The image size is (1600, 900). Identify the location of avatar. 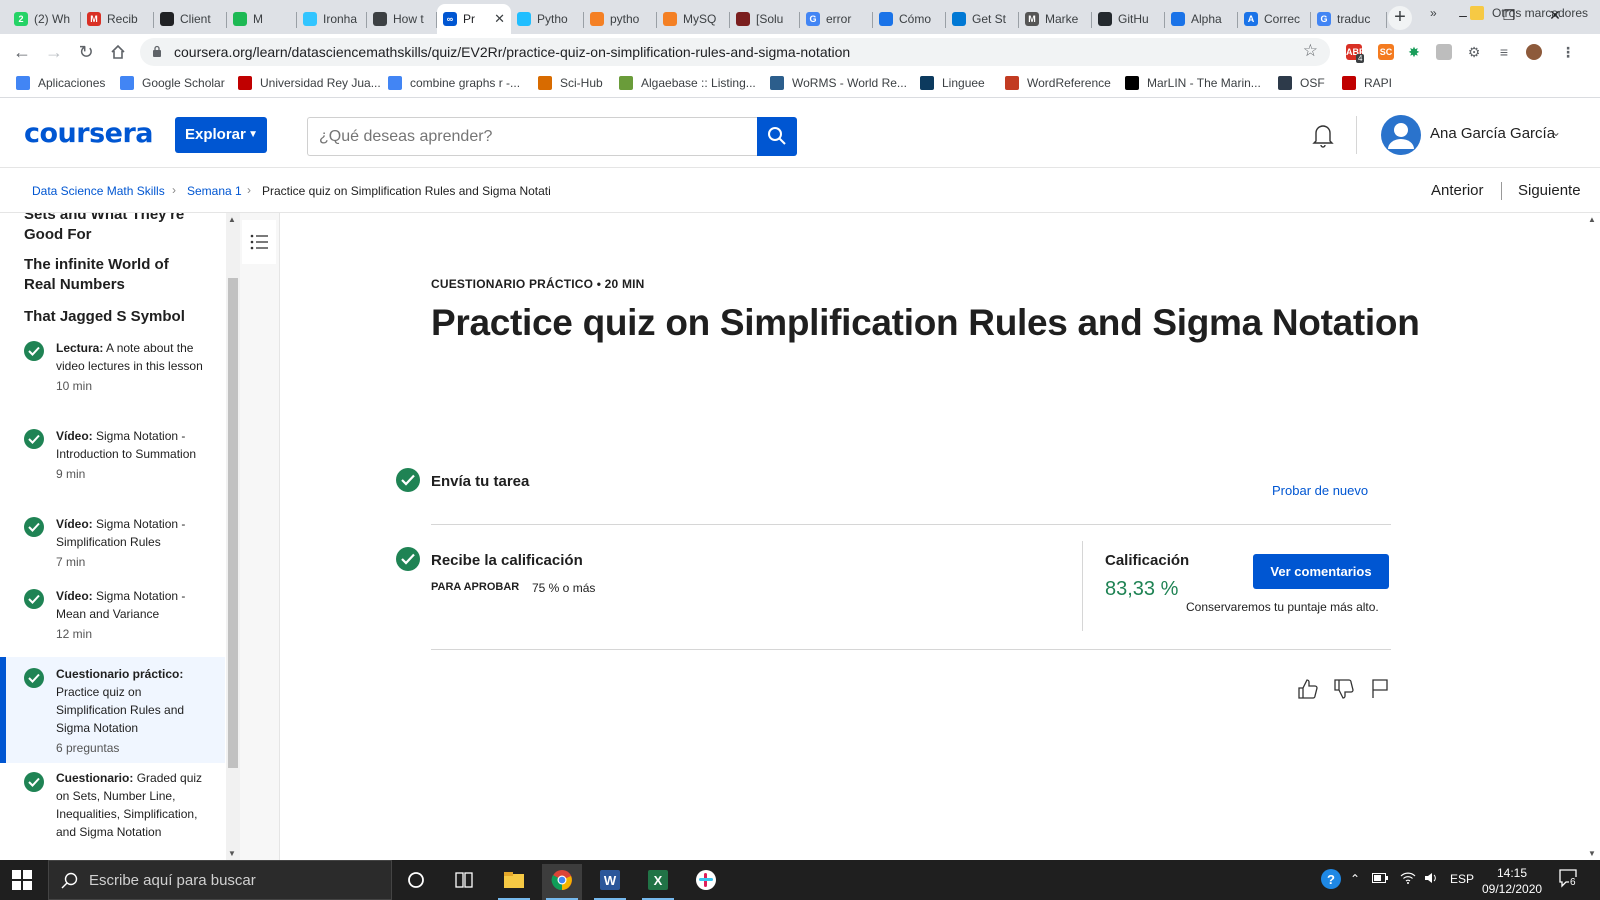
(1401, 135).